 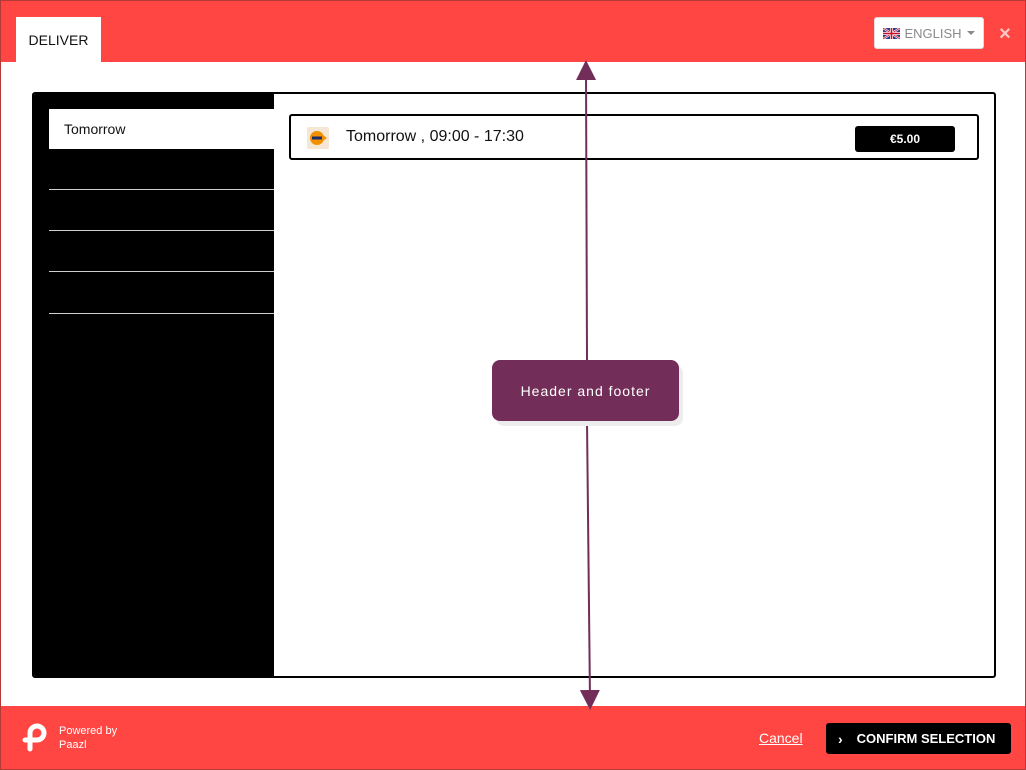 I want to click on language-label: ENGLISH, so click(x=933, y=33).